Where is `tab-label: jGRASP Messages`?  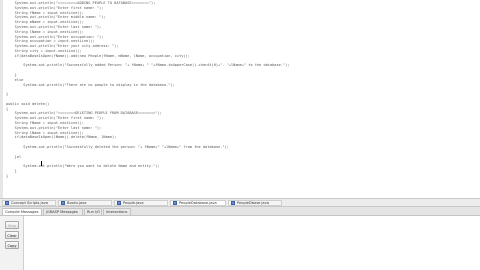
tab-label: jGRASP Messages is located at coordinates (62, 212).